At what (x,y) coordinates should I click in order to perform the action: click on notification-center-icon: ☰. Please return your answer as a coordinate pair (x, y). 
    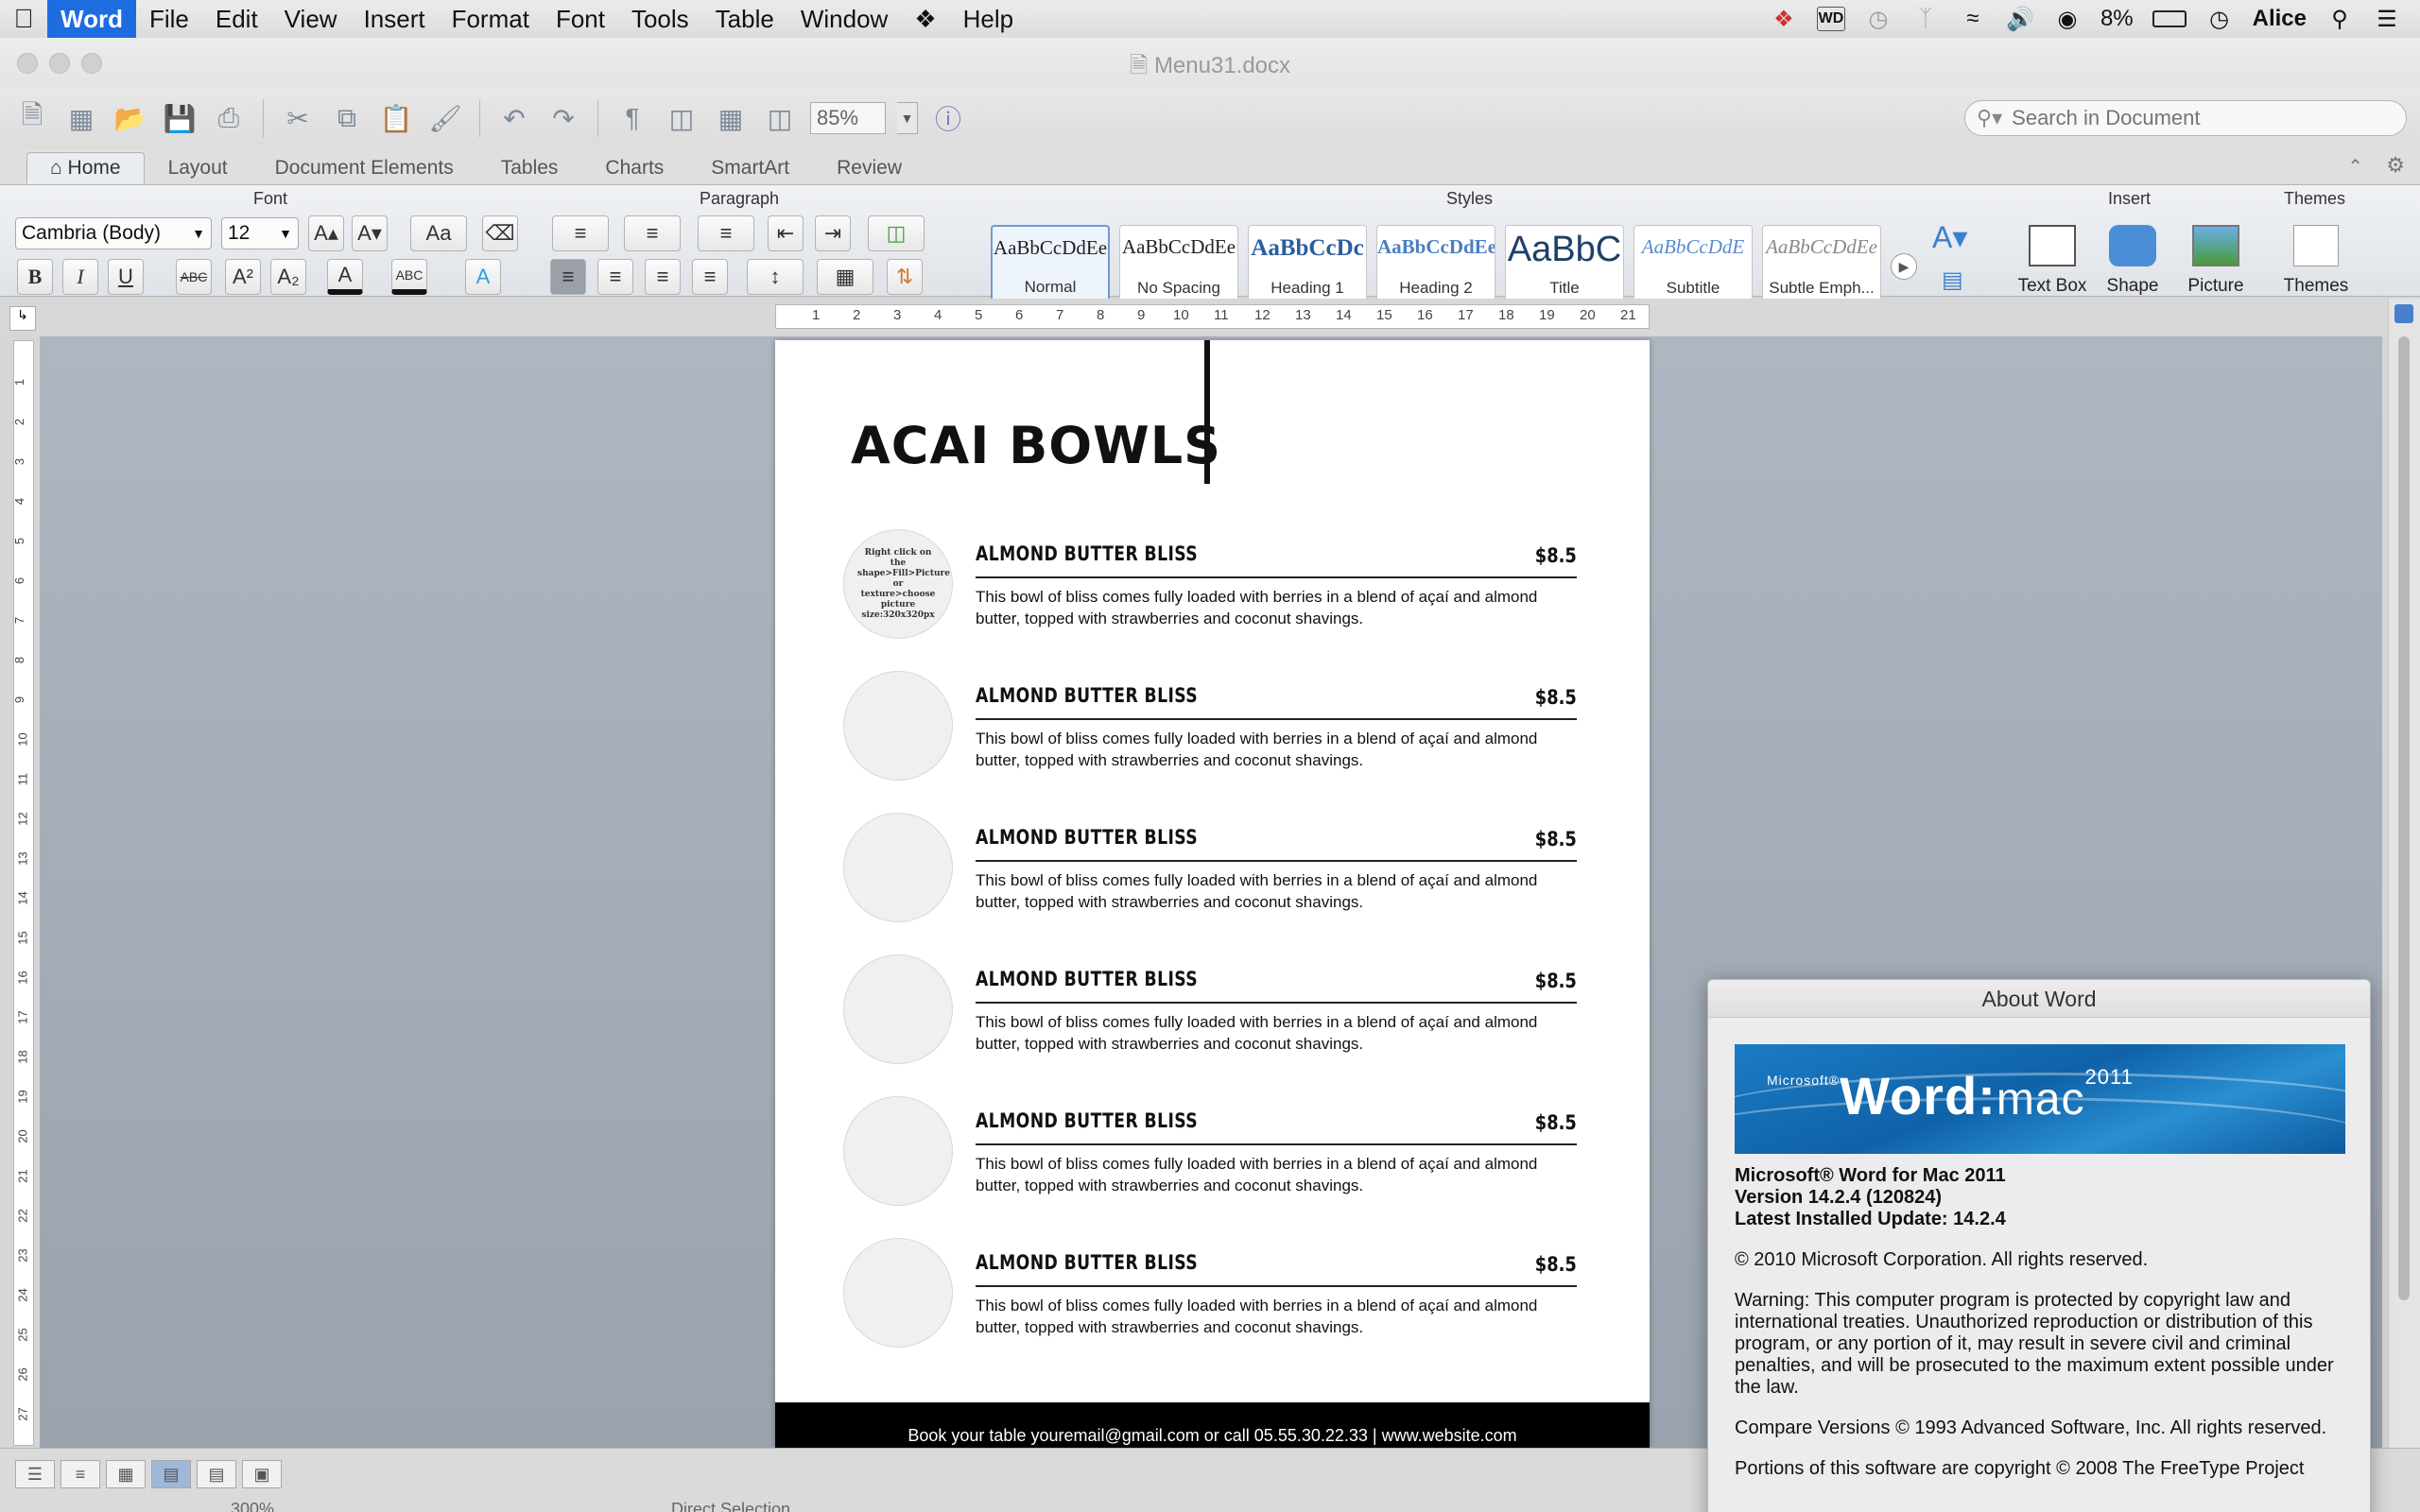
    Looking at the image, I should click on (2387, 19).